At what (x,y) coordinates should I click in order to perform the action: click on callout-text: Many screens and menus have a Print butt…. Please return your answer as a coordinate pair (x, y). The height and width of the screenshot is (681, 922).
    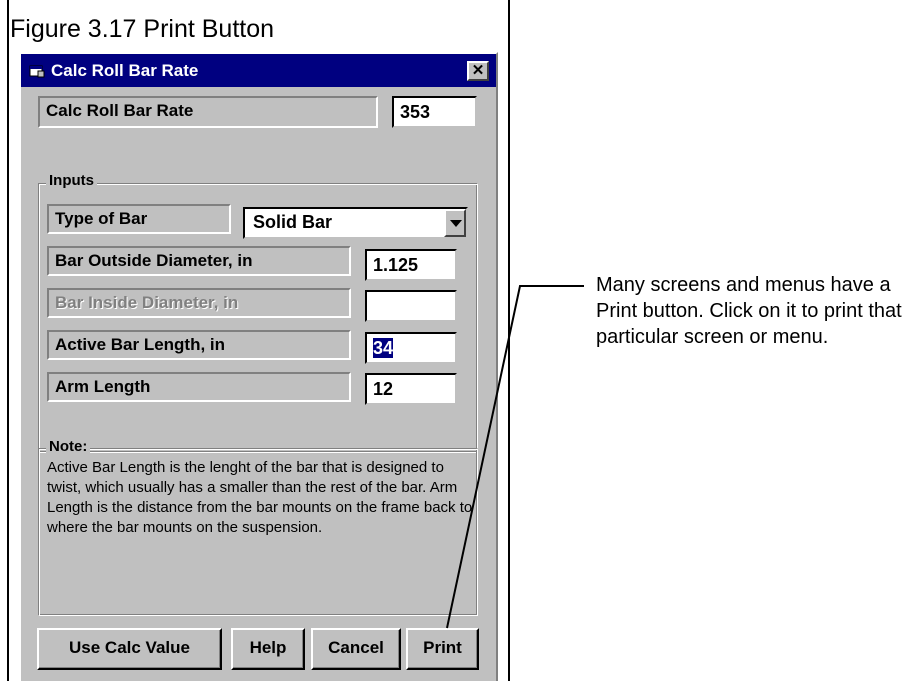
    Looking at the image, I should click on (749, 311).